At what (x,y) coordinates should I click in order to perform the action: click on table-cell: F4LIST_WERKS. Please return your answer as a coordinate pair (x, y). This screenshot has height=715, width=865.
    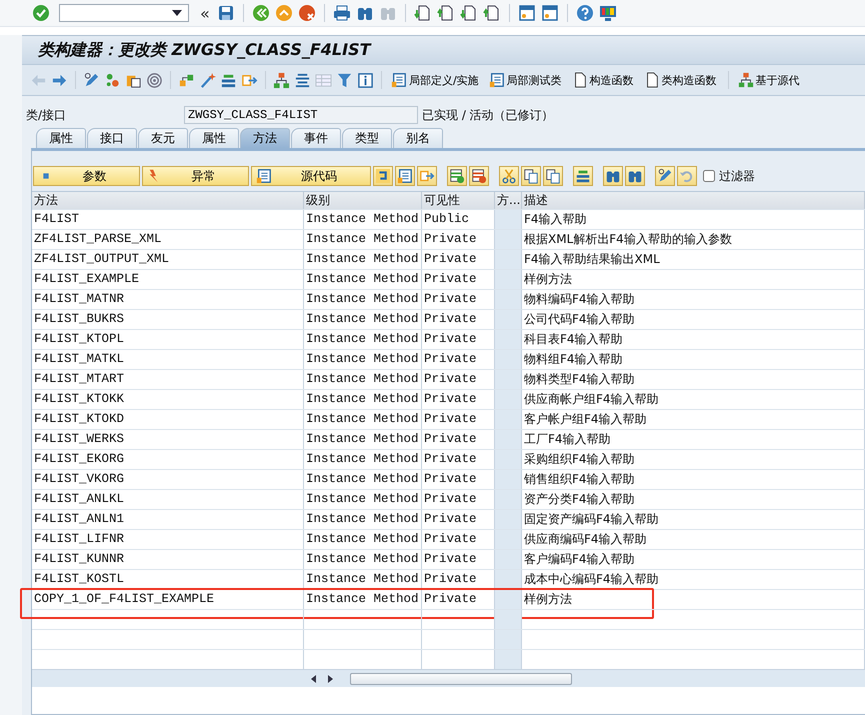
    Looking at the image, I should click on (168, 439).